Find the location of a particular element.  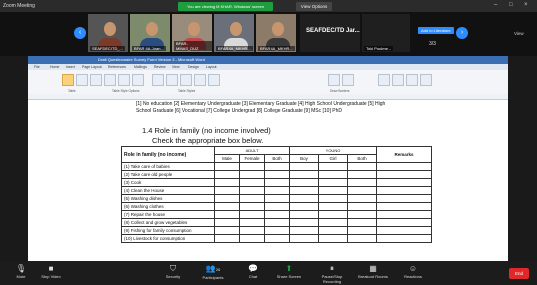

reactions-button: ☺ Reactions is located at coordinates (413, 271).